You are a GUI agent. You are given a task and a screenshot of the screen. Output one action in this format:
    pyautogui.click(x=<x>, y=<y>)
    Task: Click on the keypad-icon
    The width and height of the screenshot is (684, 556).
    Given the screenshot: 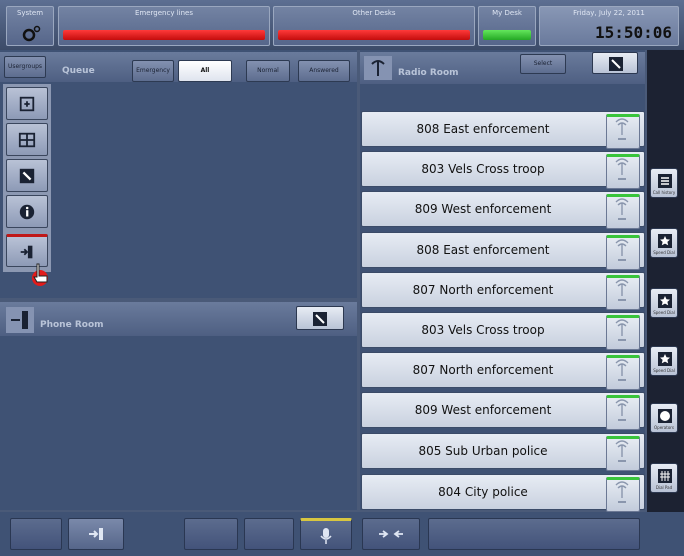 What is the action you would take?
    pyautogui.click(x=665, y=476)
    